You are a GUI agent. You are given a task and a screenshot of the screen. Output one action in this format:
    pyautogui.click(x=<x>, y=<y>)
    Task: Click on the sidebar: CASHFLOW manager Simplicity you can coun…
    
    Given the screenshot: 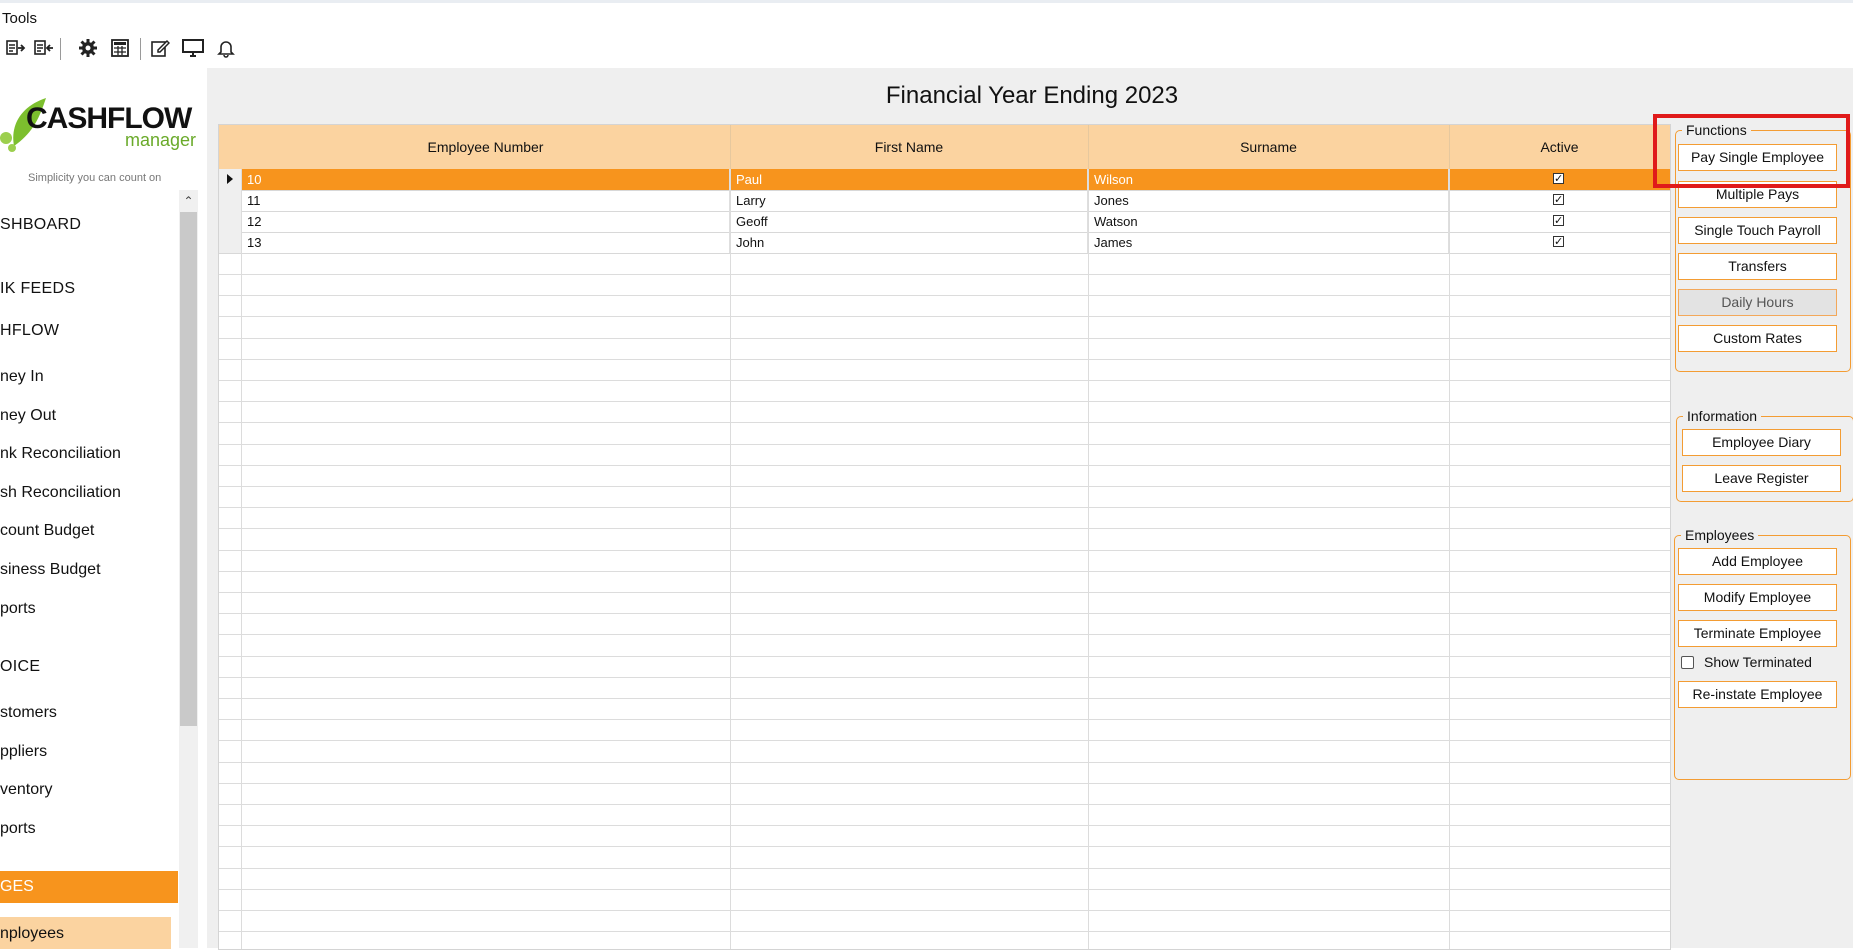 What is the action you would take?
    pyautogui.click(x=98, y=508)
    